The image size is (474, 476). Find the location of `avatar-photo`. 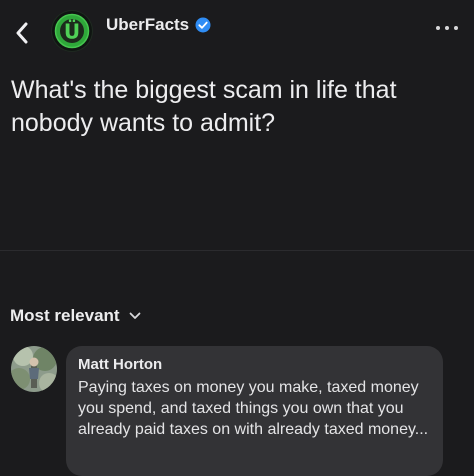

avatar-photo is located at coordinates (34, 369).